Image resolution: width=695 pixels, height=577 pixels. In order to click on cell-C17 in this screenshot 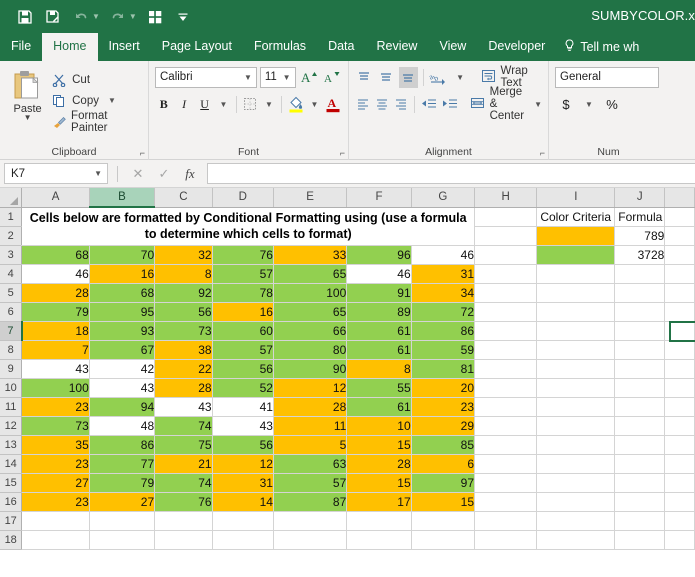, I will do `click(183, 521)`.